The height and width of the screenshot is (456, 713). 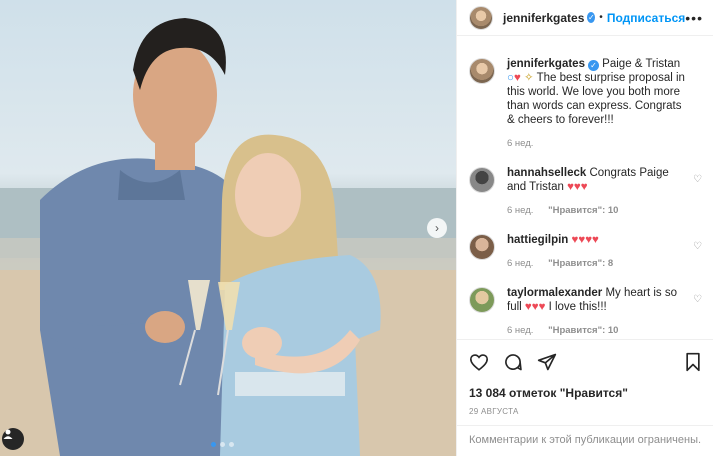 I want to click on post-date: 29 АВГУСТА, so click(x=585, y=411).